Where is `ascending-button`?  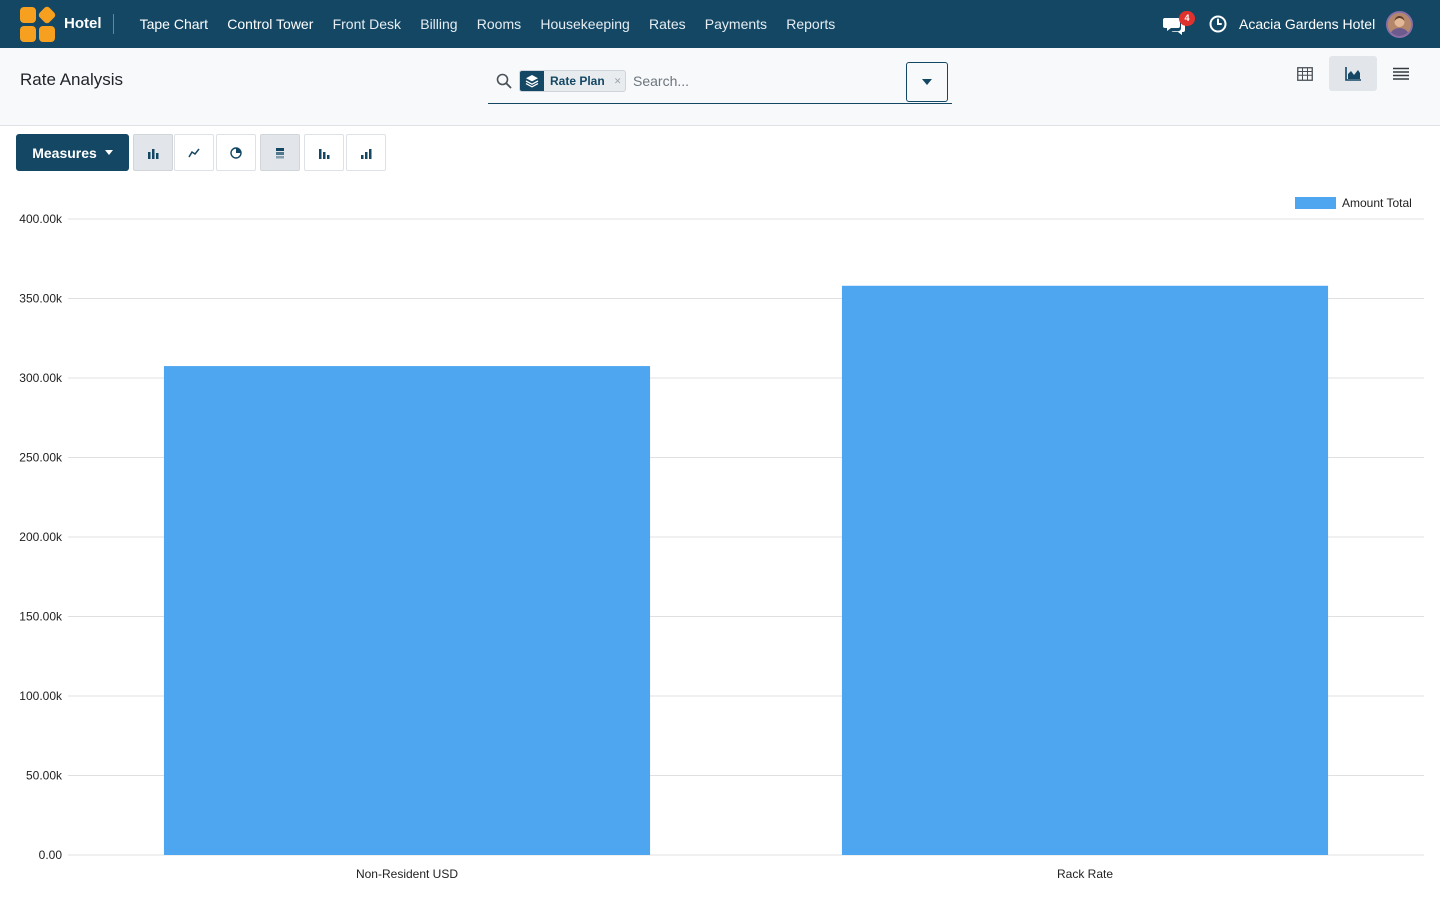 ascending-button is located at coordinates (366, 152).